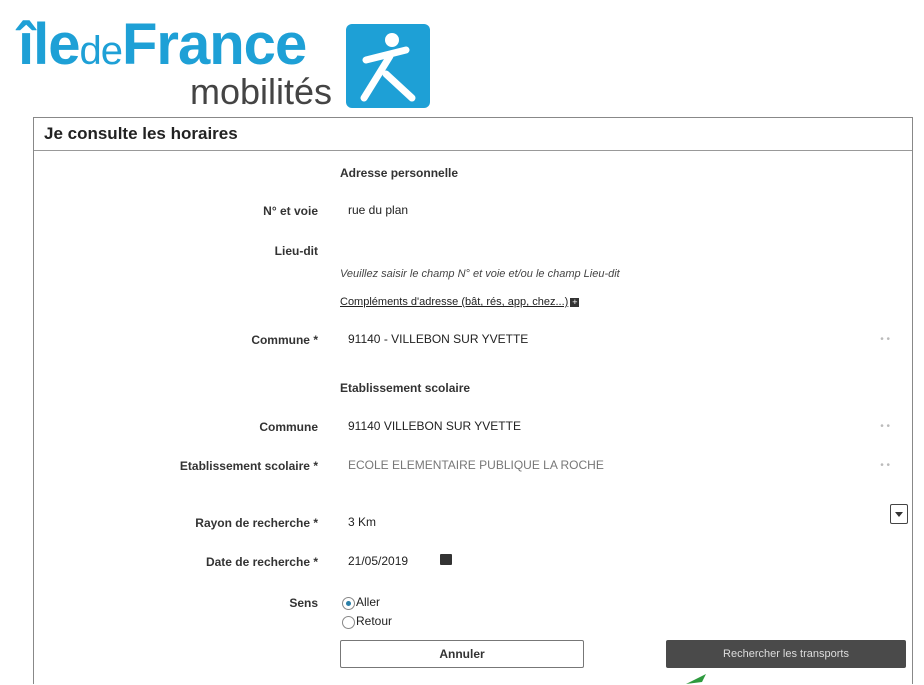 This screenshot has height=685, width=924. I want to click on commune-value: 91140 - VILLEBON SUR YVETTE, so click(438, 339).